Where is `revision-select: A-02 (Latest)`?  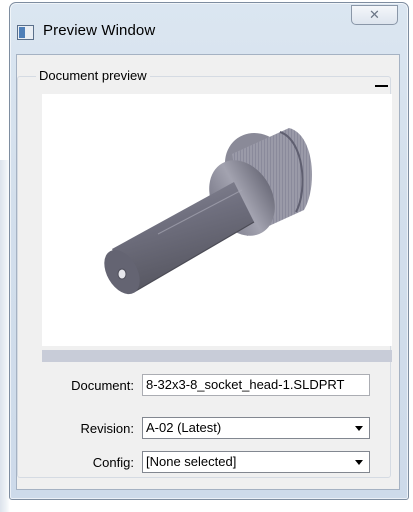 revision-select: A-02 (Latest) is located at coordinates (256, 428).